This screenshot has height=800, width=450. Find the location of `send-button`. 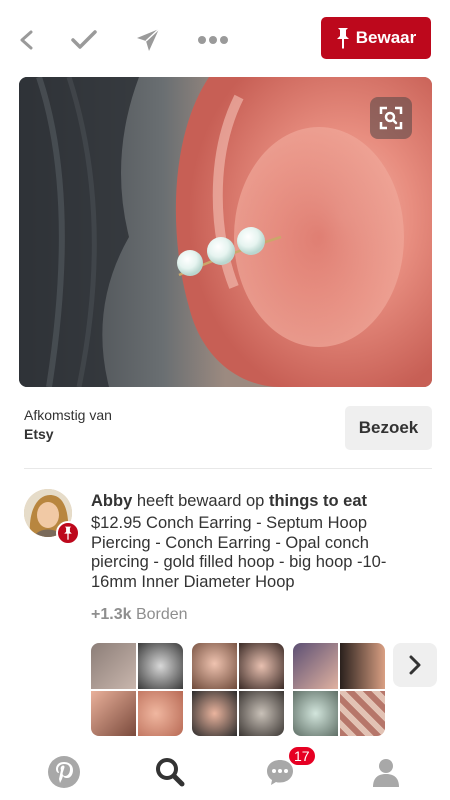

send-button is located at coordinates (148, 40).